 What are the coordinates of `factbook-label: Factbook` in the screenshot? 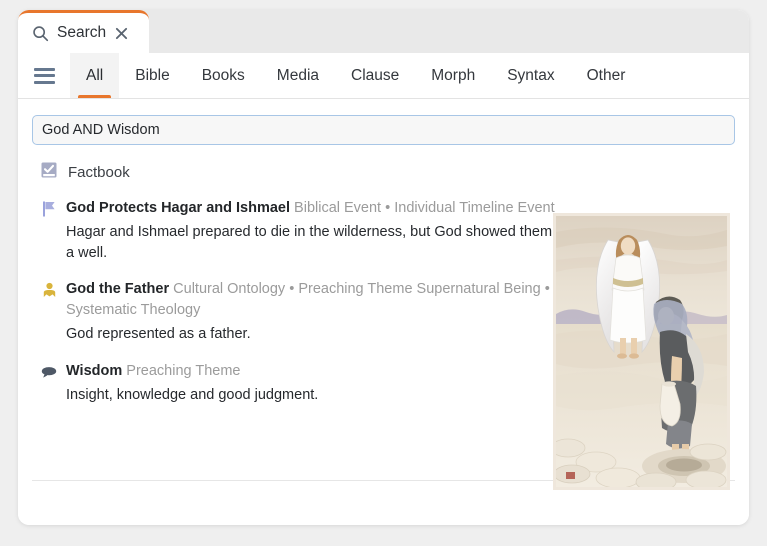 It's located at (99, 172).